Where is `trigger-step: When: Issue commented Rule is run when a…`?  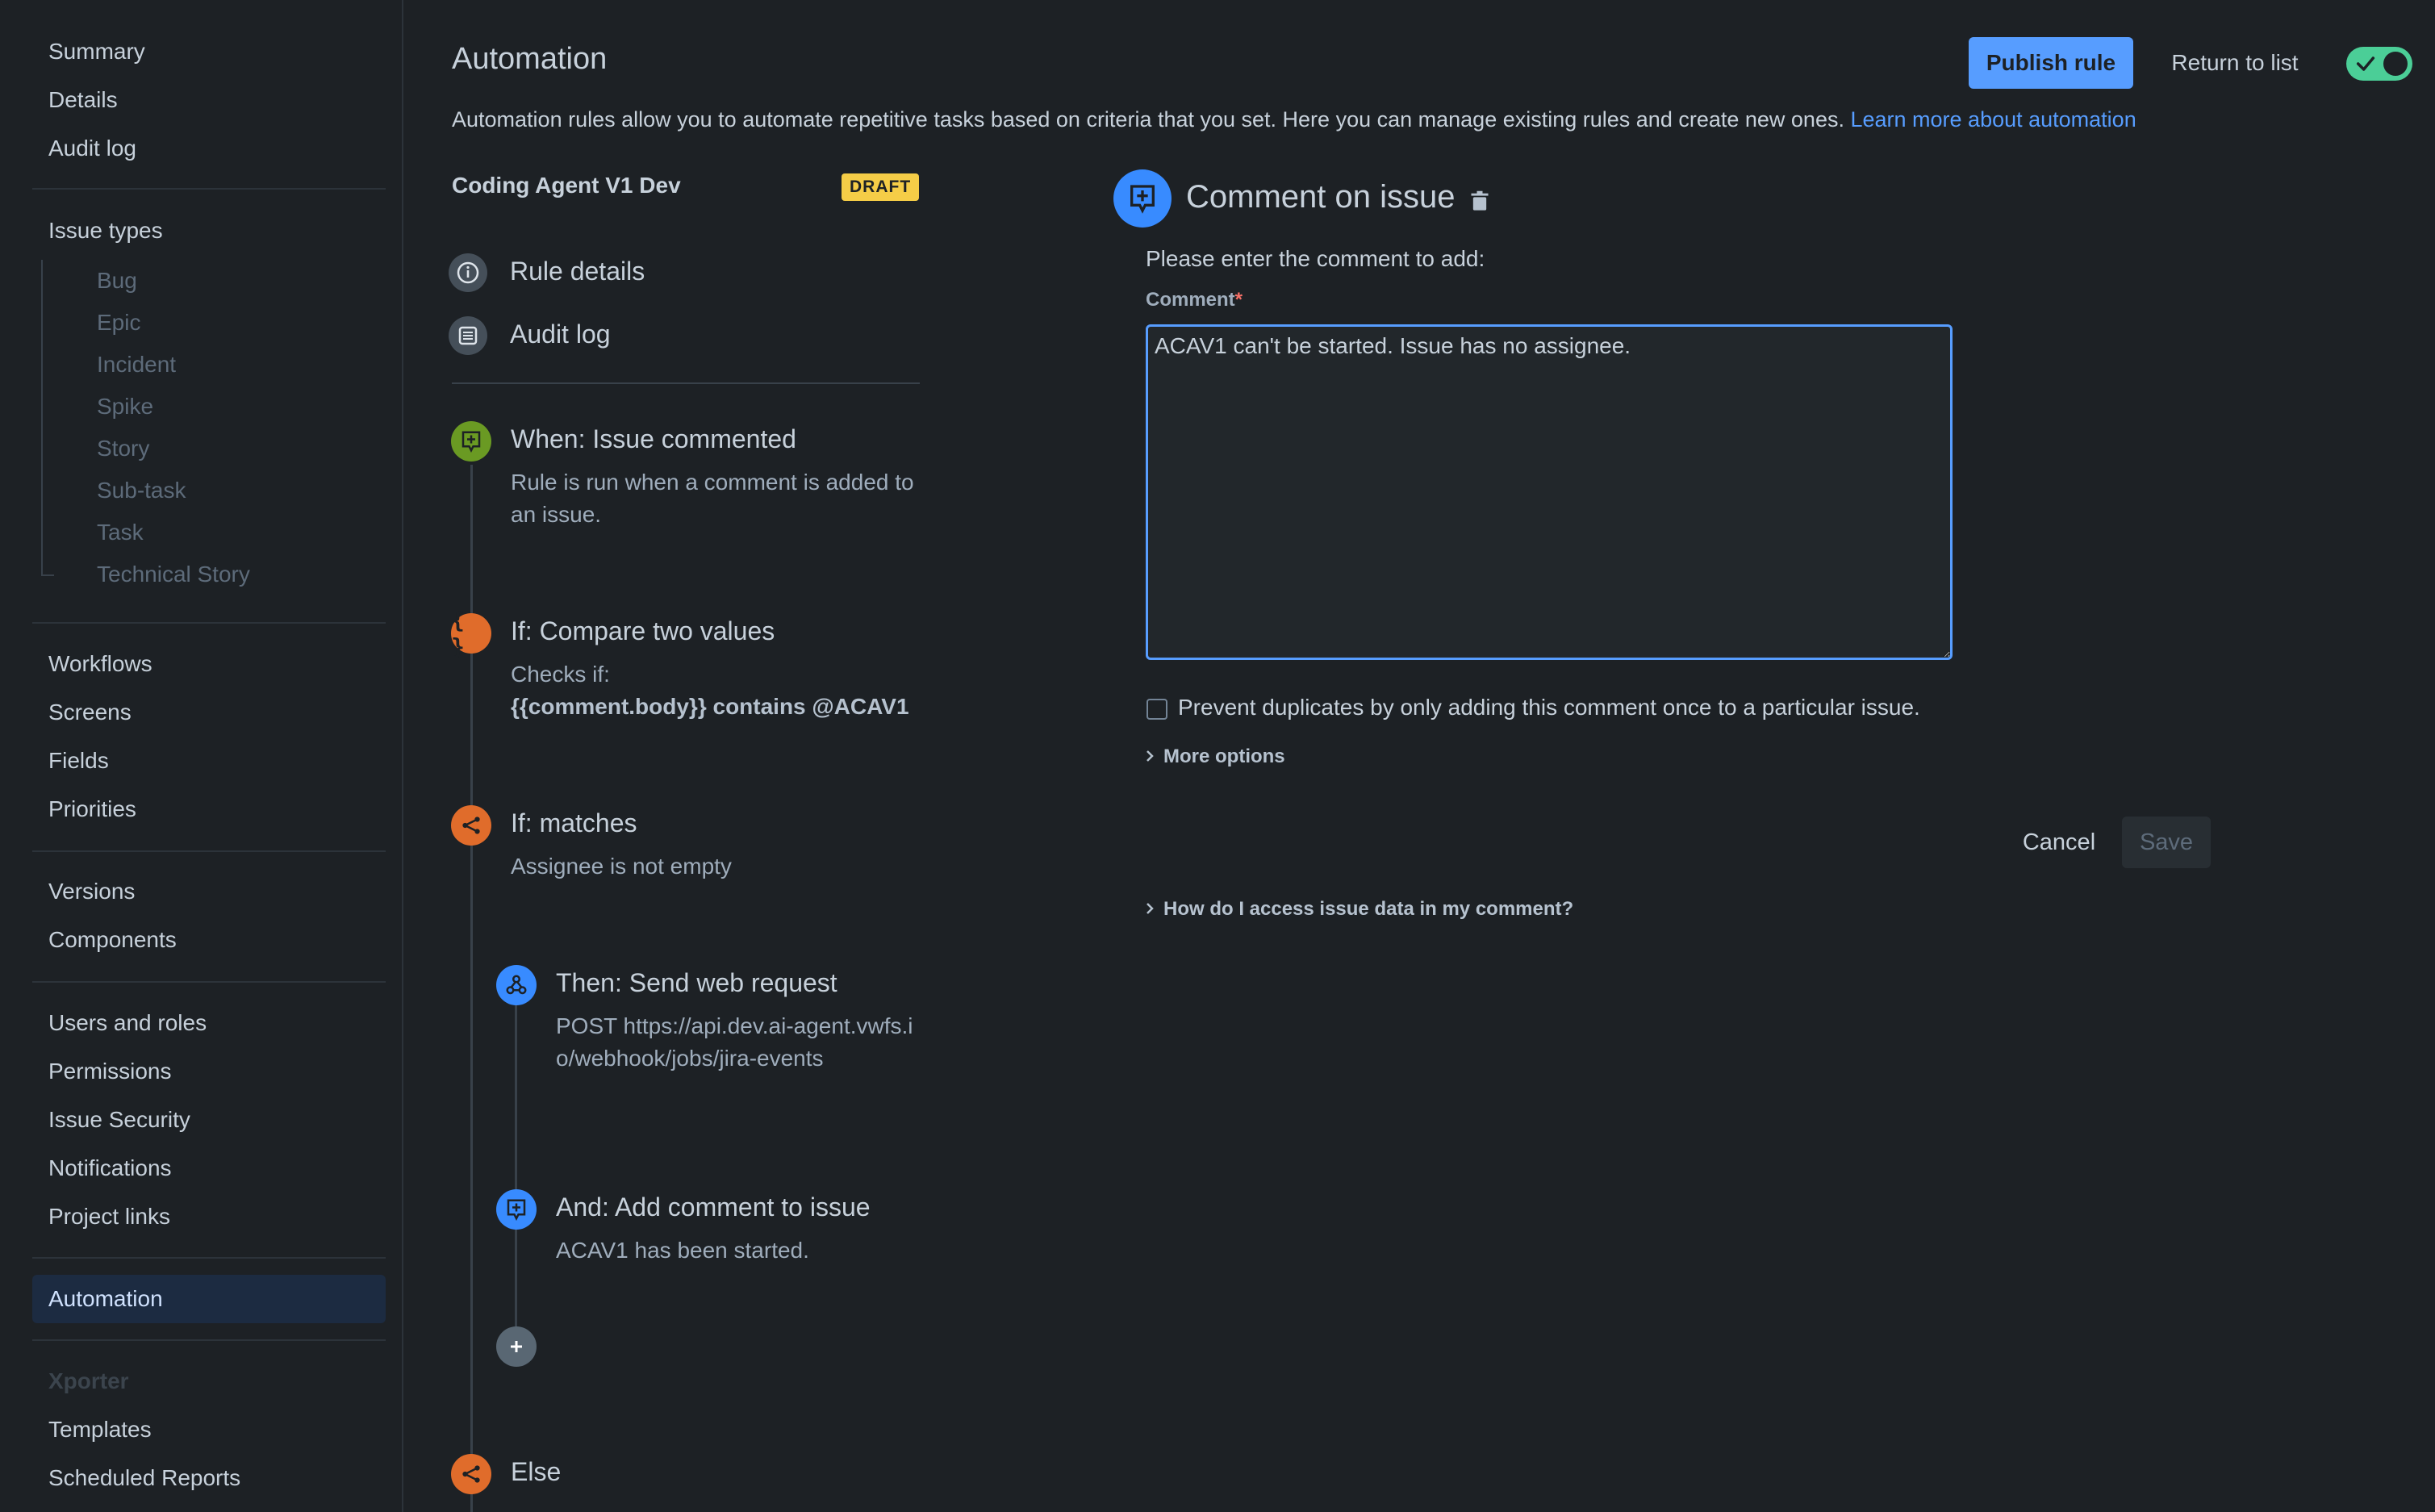
trigger-step: When: Issue commented Rule is run when a… is located at coordinates (693, 477).